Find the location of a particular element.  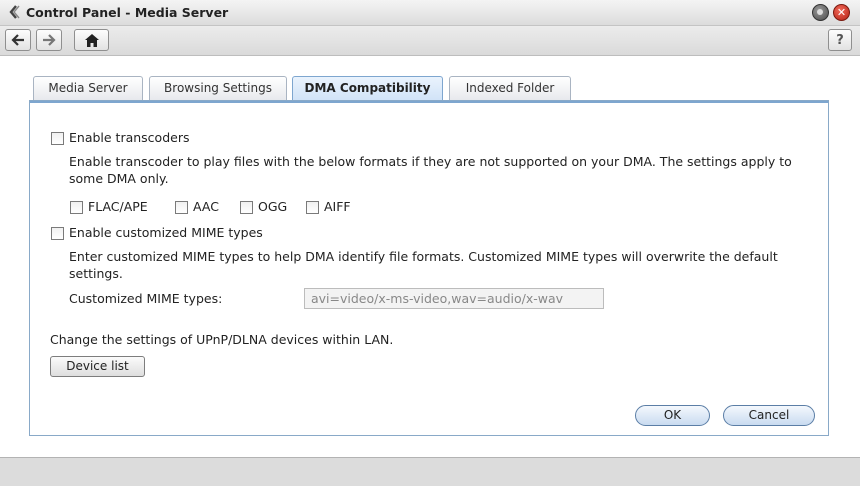

close-icon: ✕ is located at coordinates (841, 12).